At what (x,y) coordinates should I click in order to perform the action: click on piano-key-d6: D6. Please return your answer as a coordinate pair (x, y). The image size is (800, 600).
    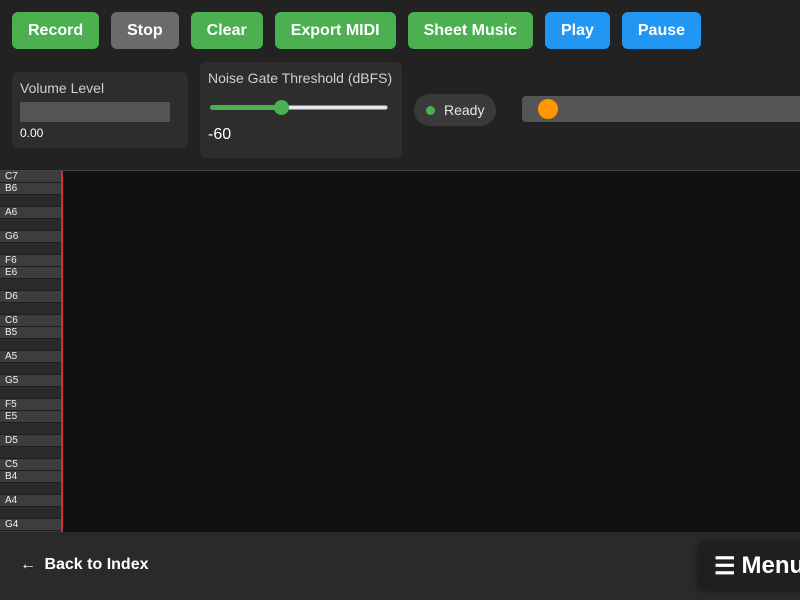
    Looking at the image, I should click on (30, 297).